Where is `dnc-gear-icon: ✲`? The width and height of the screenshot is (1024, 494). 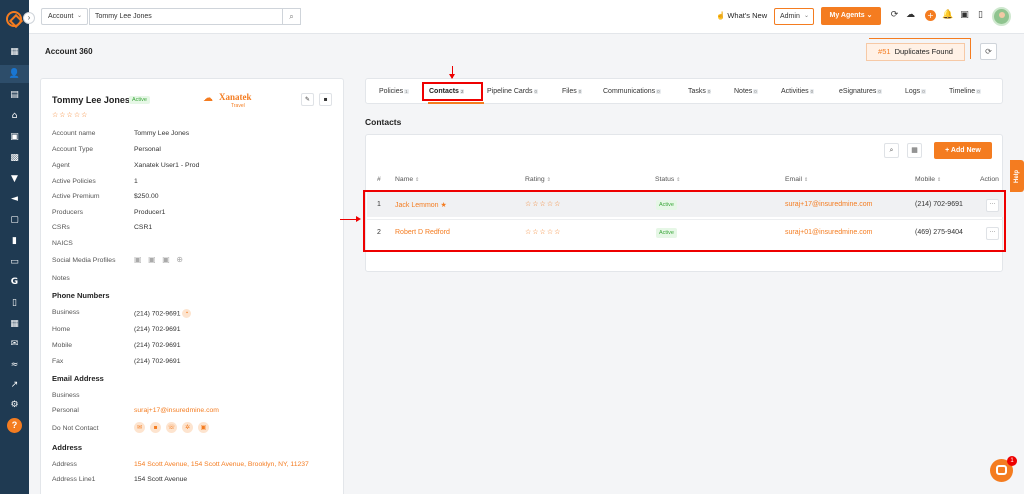 dnc-gear-icon: ✲ is located at coordinates (187, 427).